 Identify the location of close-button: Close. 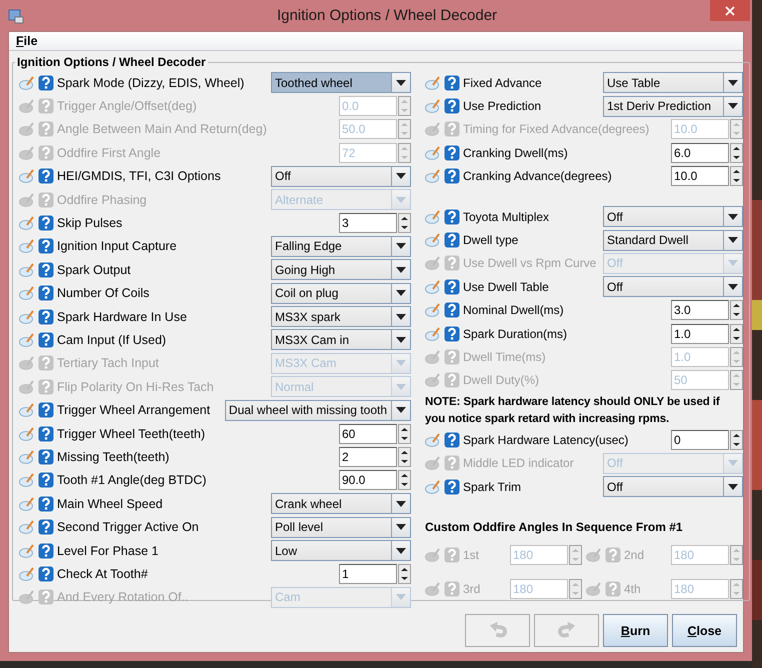
(704, 630).